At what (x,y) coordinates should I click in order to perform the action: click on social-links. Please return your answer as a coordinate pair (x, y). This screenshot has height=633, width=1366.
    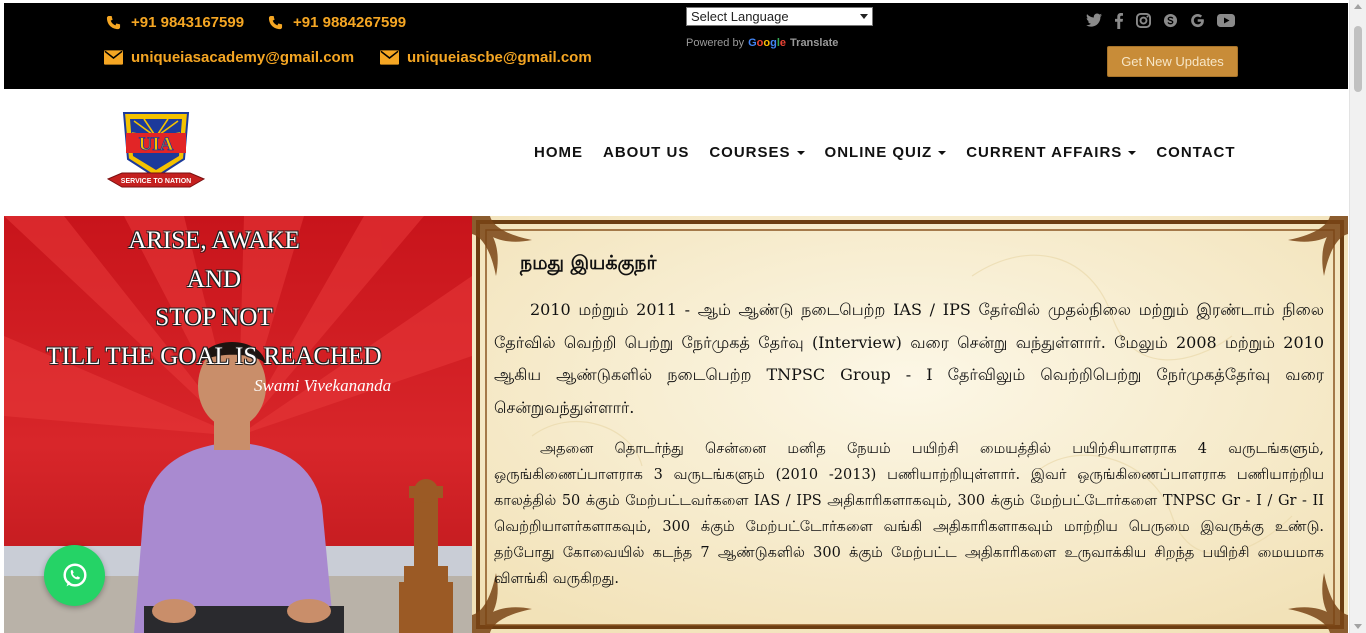
    Looking at the image, I should click on (1160, 21).